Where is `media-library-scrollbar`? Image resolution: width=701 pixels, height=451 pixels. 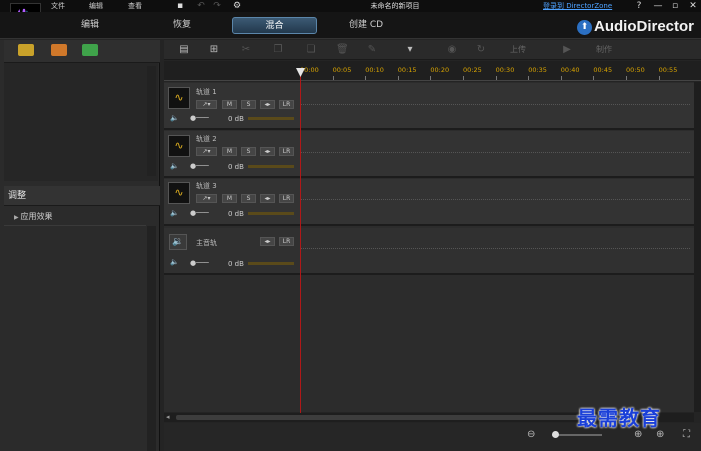 media-library-scrollbar is located at coordinates (151, 121).